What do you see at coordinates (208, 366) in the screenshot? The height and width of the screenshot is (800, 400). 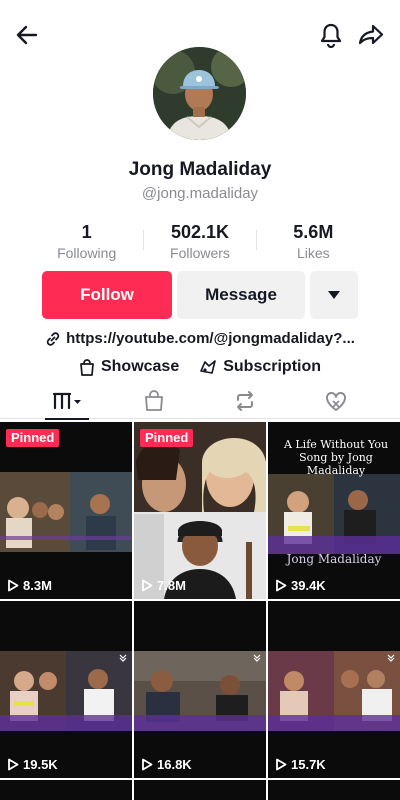 I see `subscription-icon` at bounding box center [208, 366].